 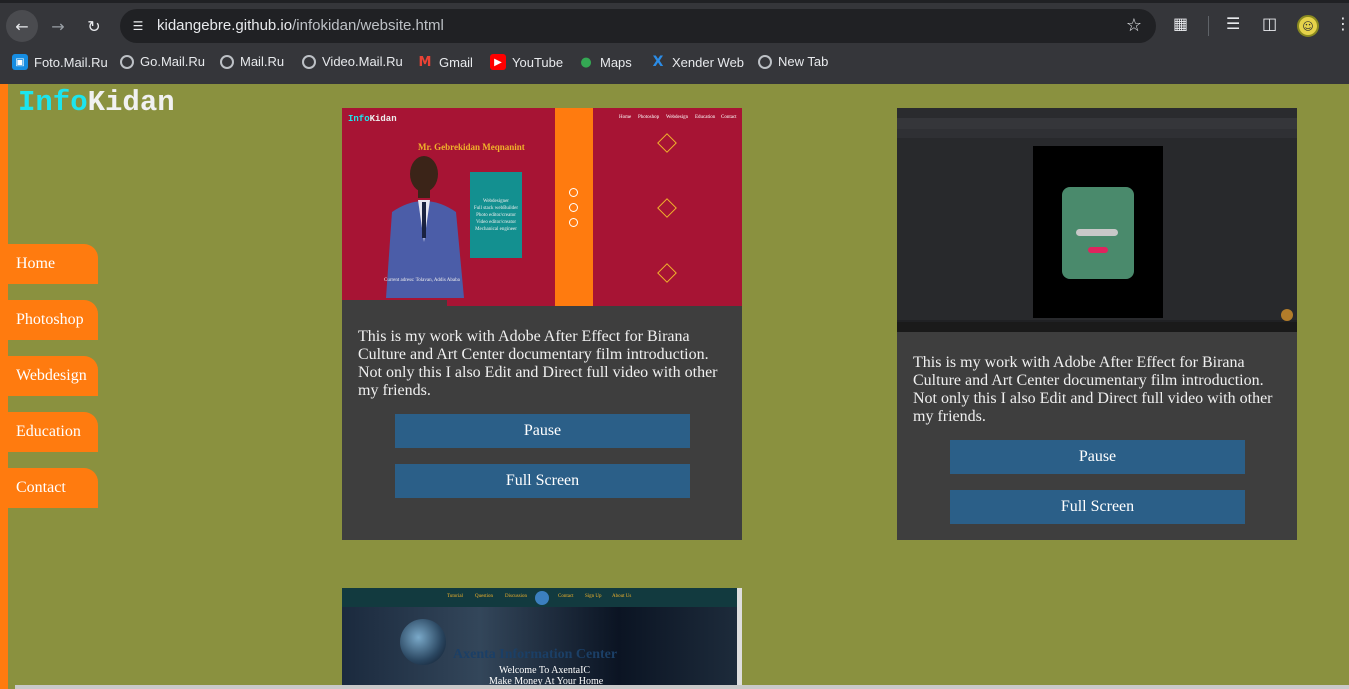 What do you see at coordinates (674, 1) in the screenshot?
I see `tab-strip` at bounding box center [674, 1].